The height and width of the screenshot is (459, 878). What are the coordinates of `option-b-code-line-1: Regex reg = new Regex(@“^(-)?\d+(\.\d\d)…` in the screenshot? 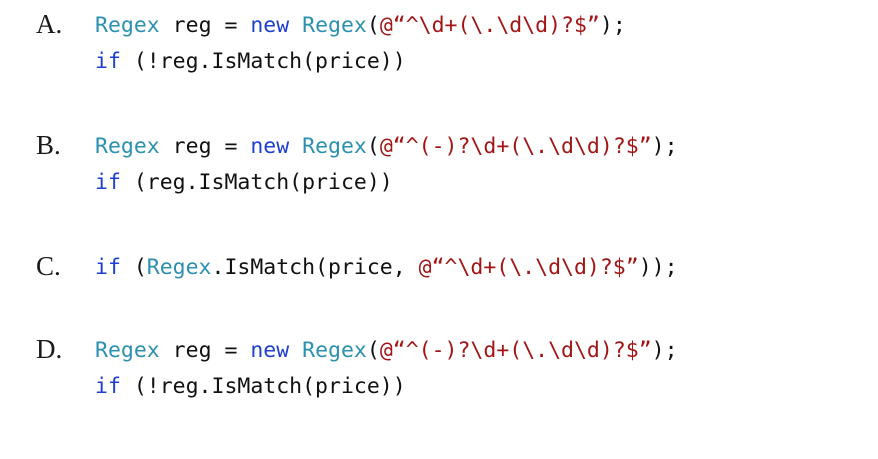 It's located at (386, 147).